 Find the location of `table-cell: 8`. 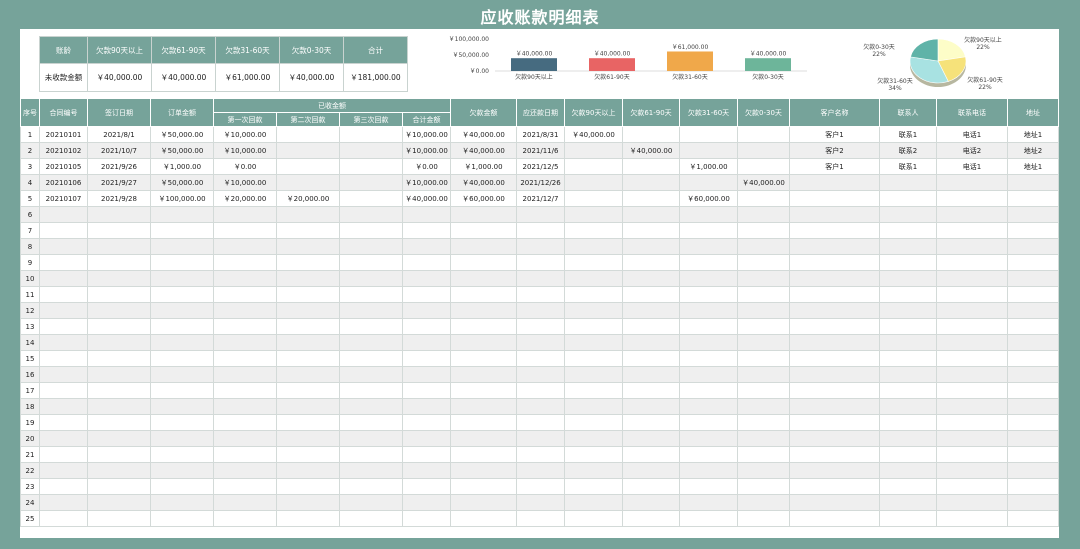

table-cell: 8 is located at coordinates (30, 246).